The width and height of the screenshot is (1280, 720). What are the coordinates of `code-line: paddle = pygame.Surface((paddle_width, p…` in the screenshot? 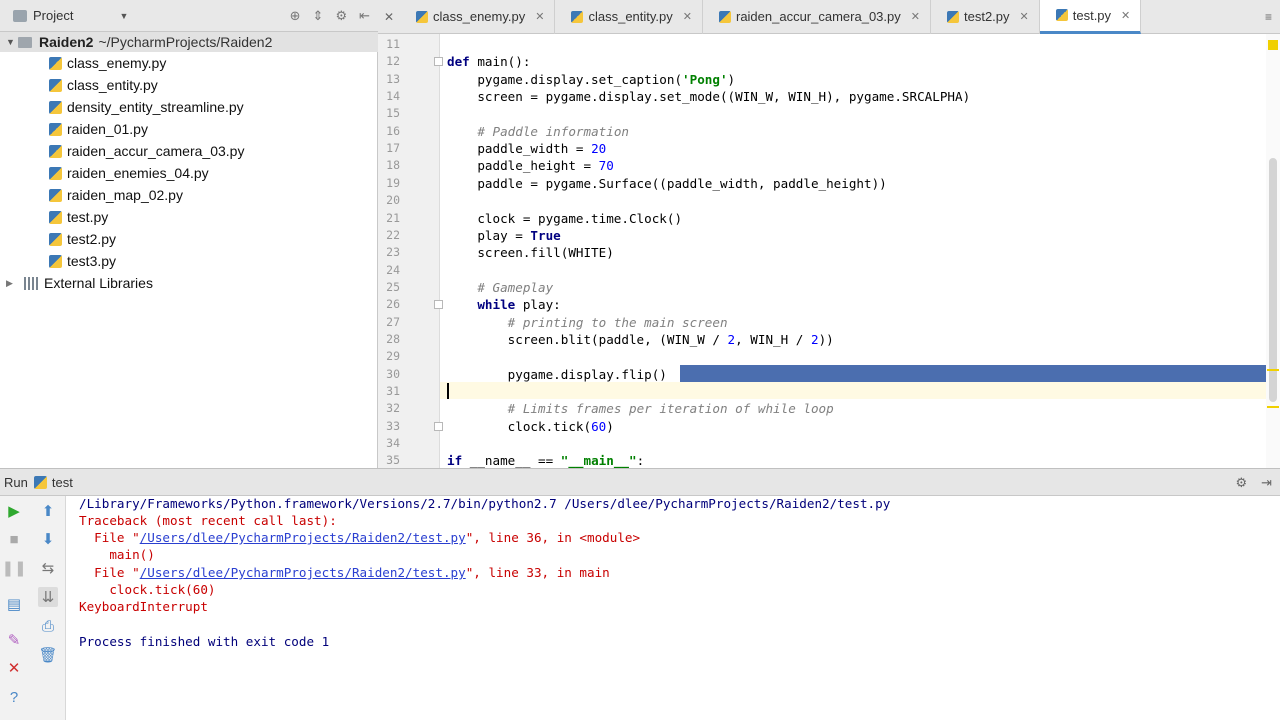 It's located at (667, 183).